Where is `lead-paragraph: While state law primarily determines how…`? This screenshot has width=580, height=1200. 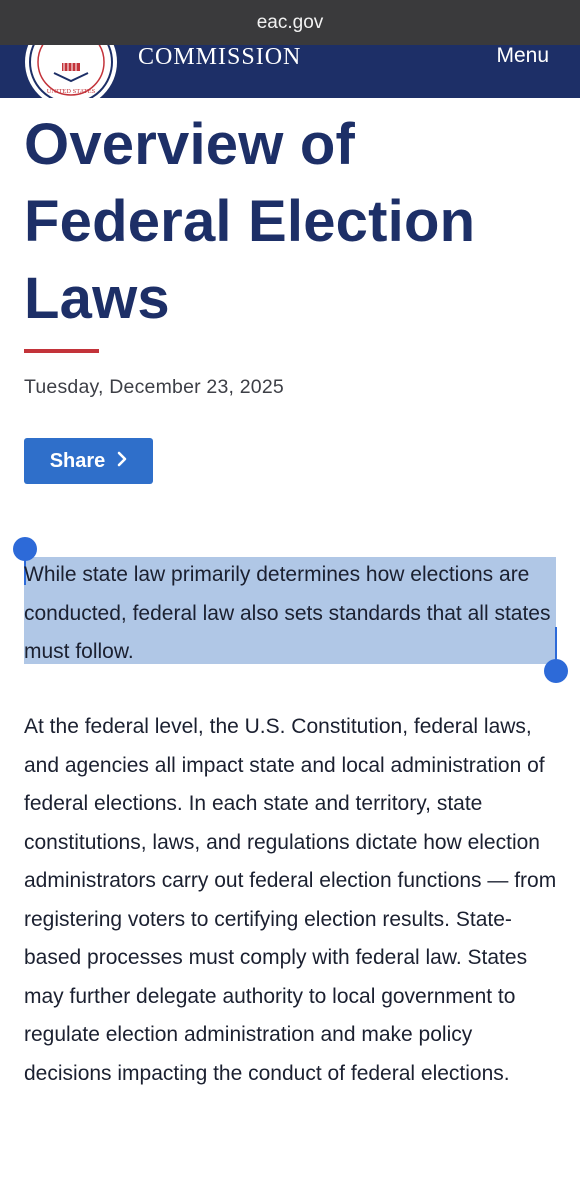
lead-paragraph: While state law primarily determines how… is located at coordinates (287, 613).